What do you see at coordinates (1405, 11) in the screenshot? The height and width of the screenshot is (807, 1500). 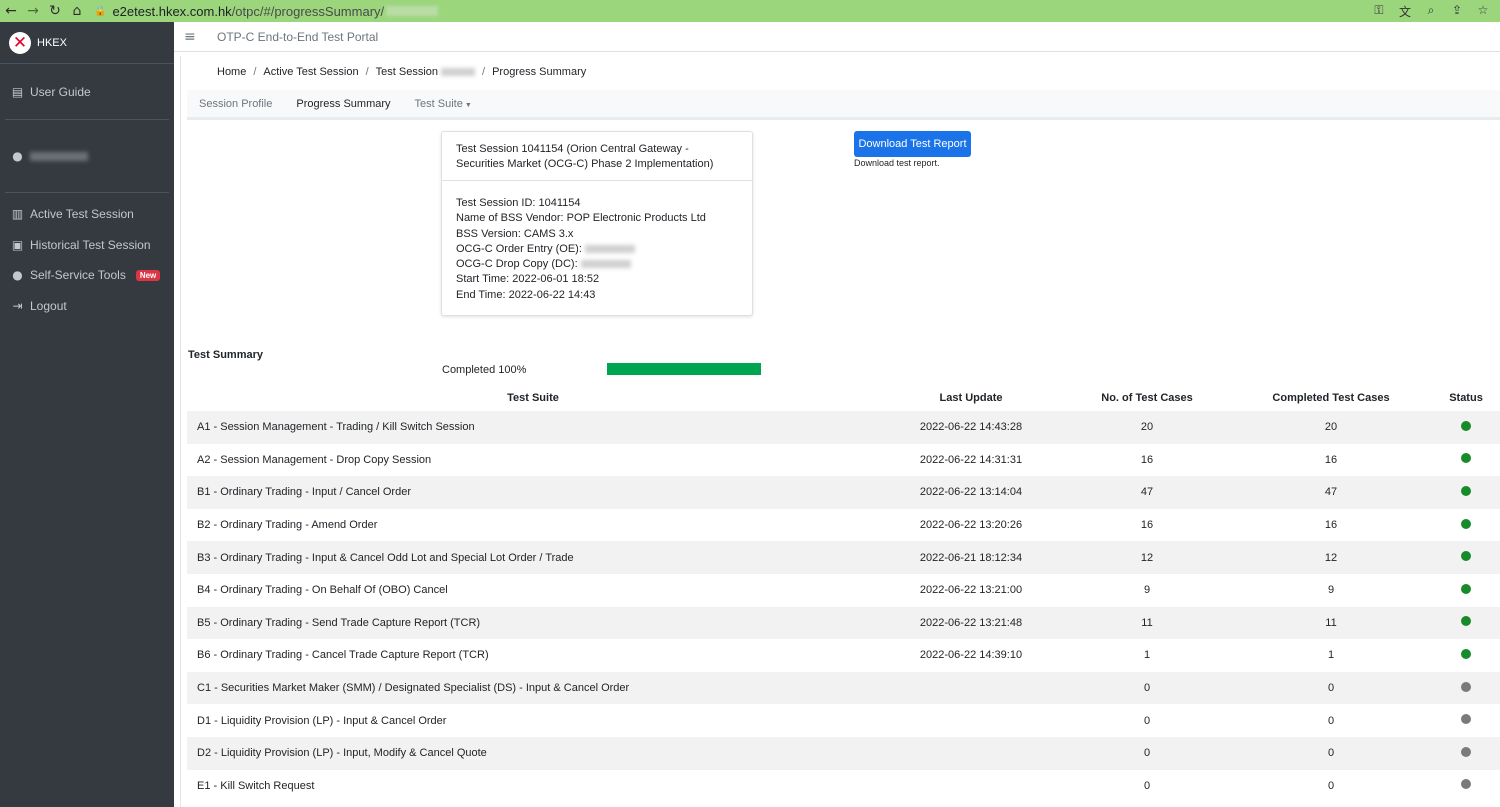 I see `translate-icon: 文` at bounding box center [1405, 11].